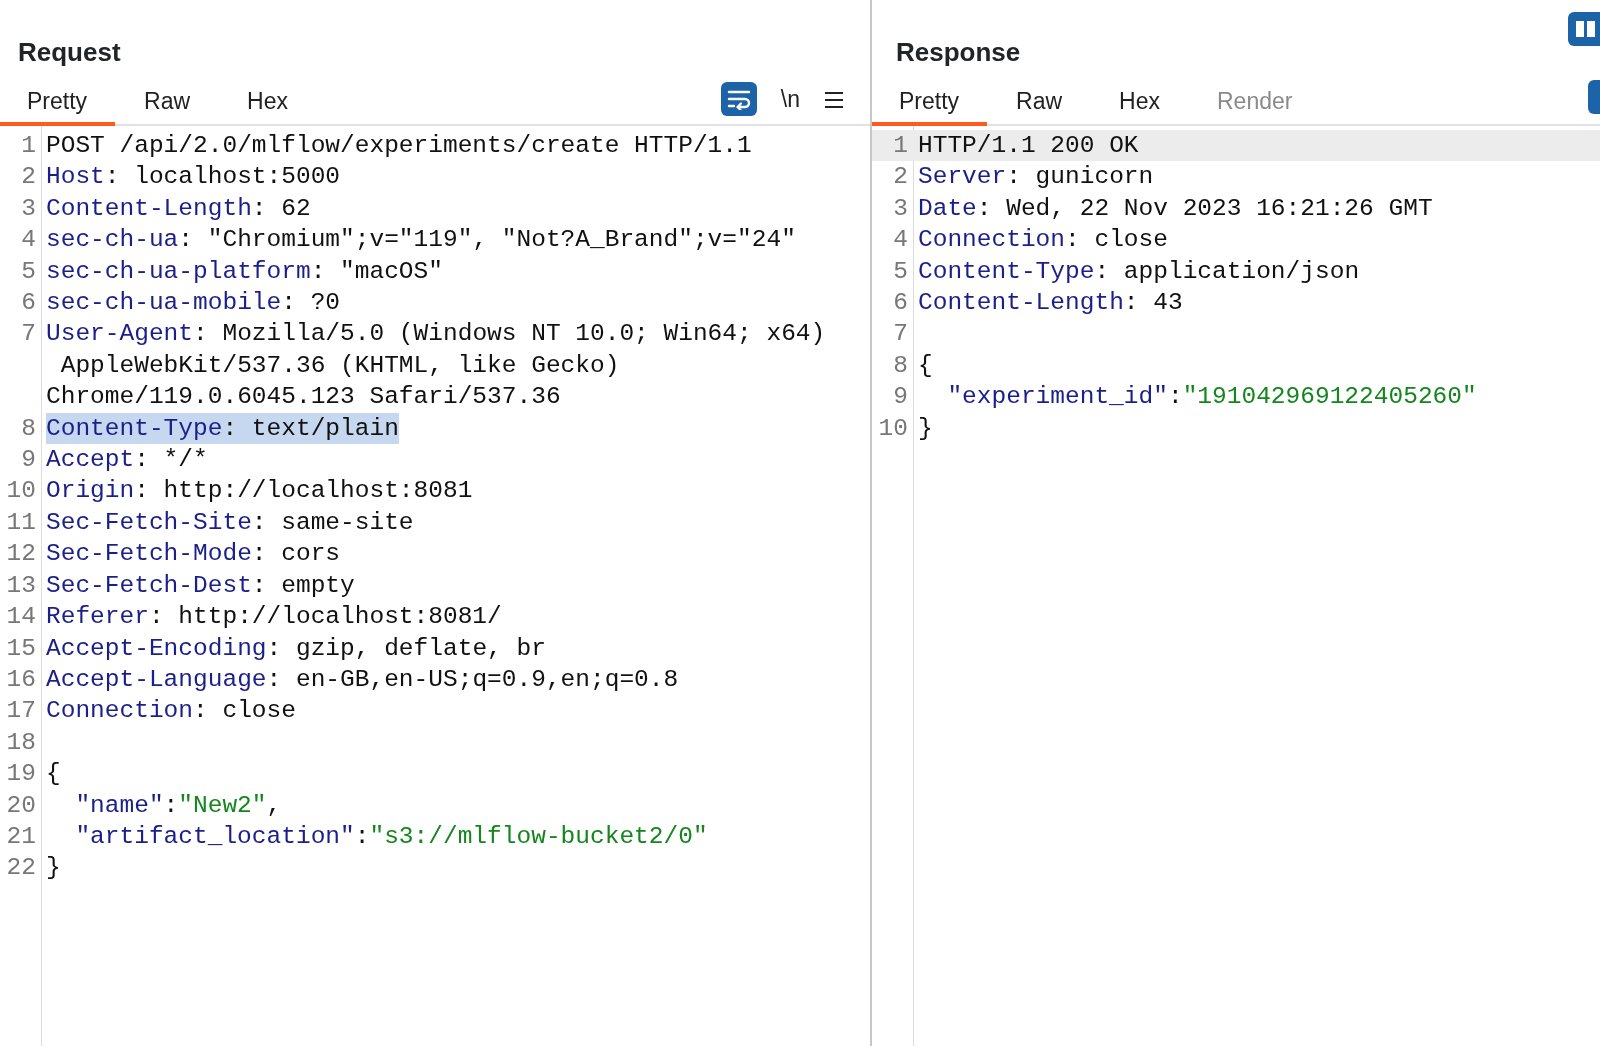  Describe the element at coordinates (959, 52) in the screenshot. I see `panel-title: Response` at that location.